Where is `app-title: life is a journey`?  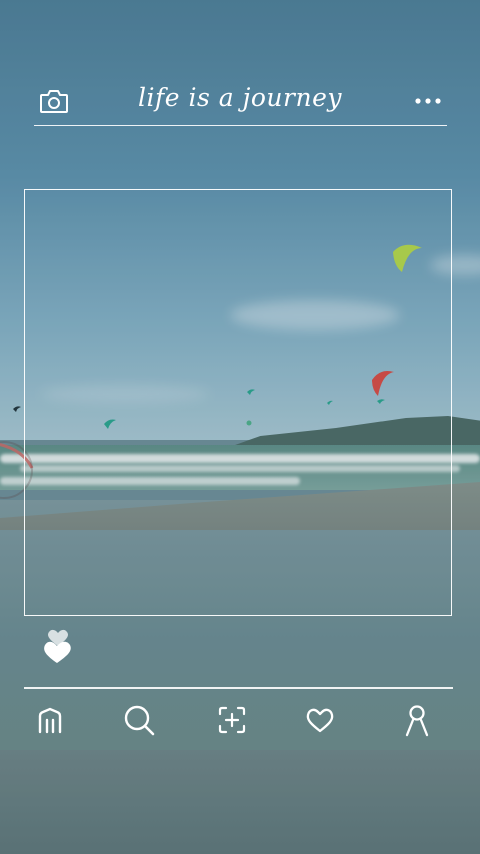
app-title: life is a journey is located at coordinates (240, 97).